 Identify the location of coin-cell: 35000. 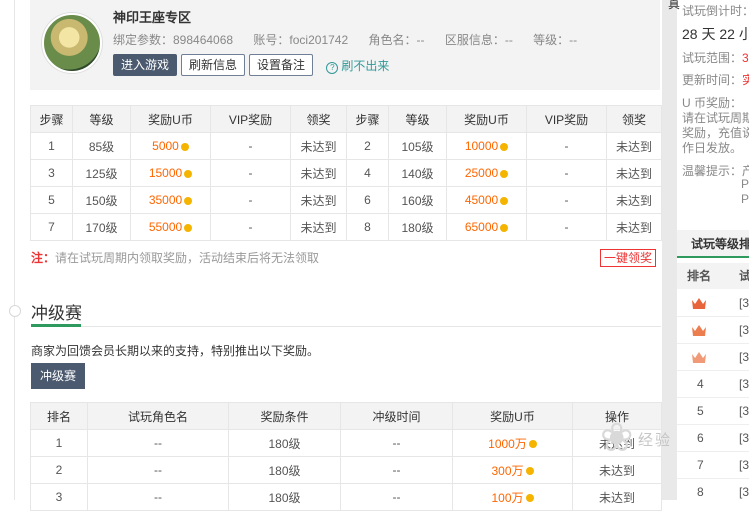
(170, 200).